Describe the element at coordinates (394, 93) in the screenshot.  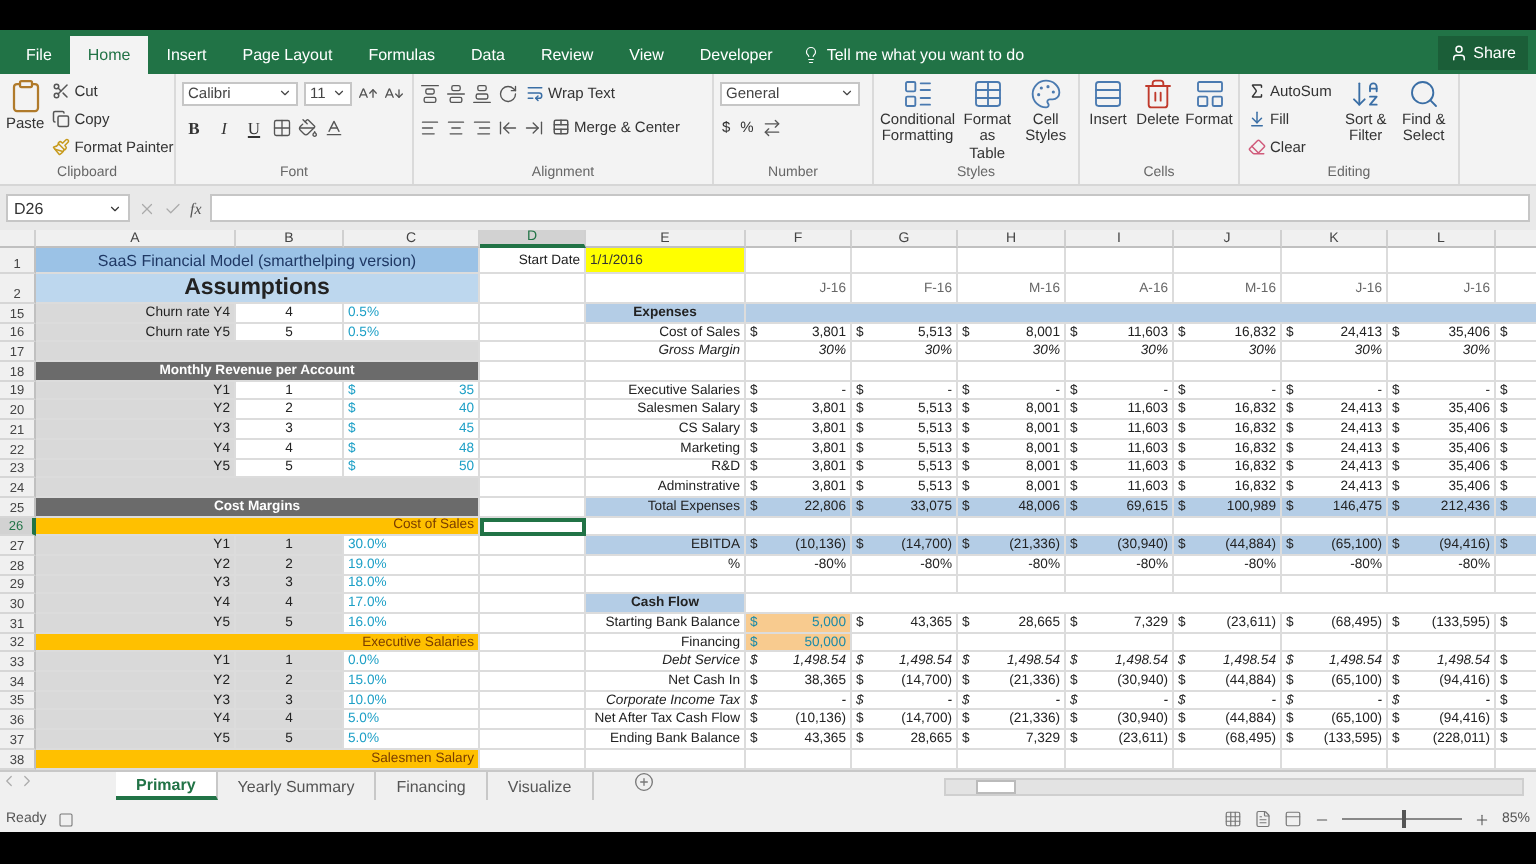
I see `shrink-font-icon` at that location.